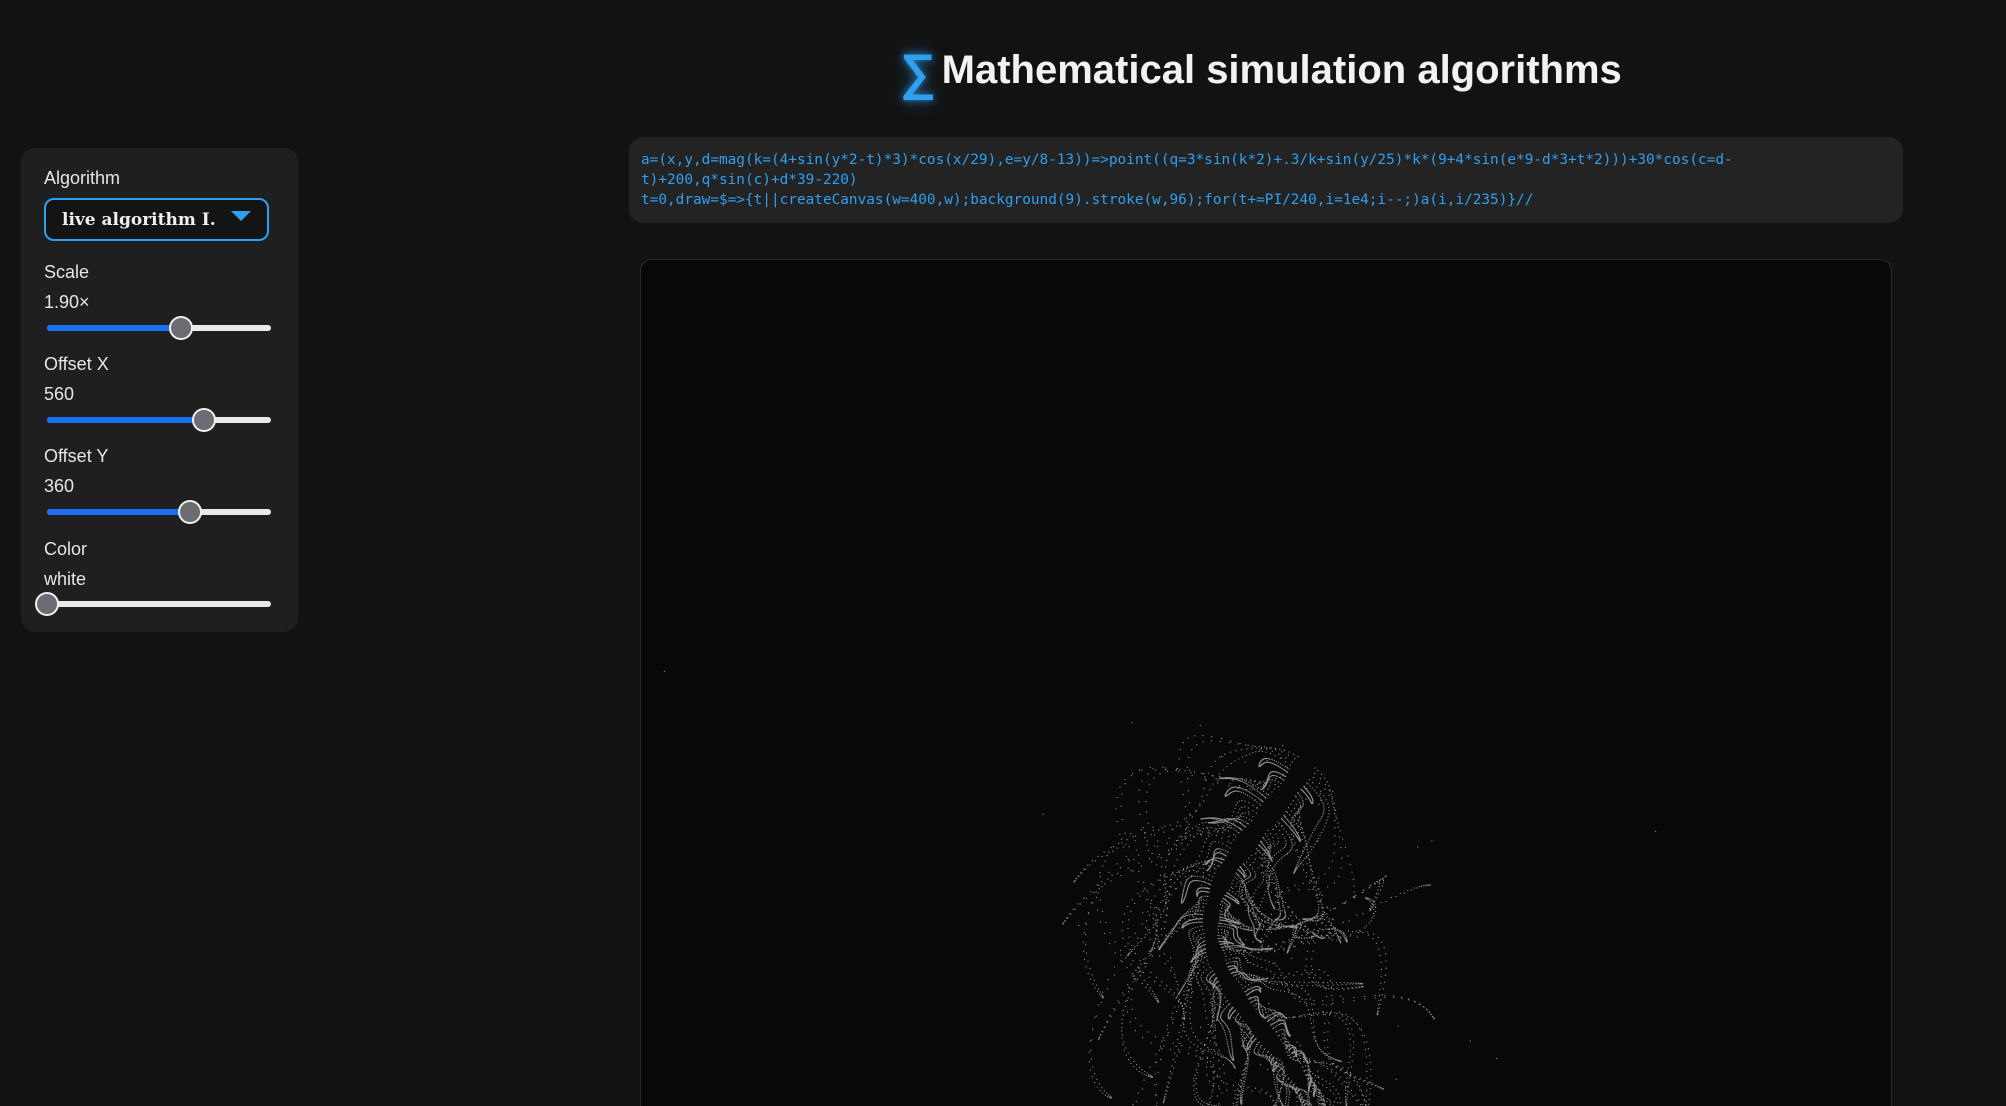  I want to click on algorithm-select: live algorithm I., so click(156, 219).